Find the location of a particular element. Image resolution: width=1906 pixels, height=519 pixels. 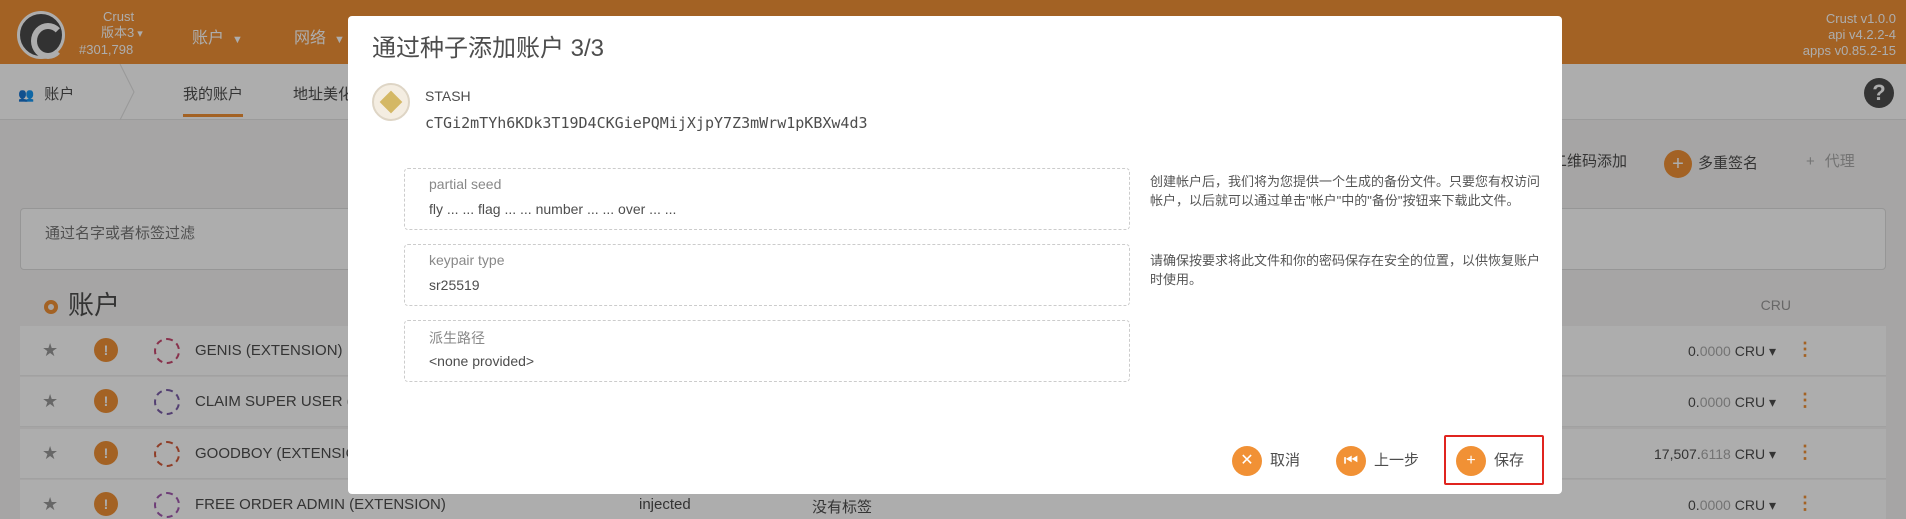

keypair-type-field: keypair type sr25519 is located at coordinates (767, 275).